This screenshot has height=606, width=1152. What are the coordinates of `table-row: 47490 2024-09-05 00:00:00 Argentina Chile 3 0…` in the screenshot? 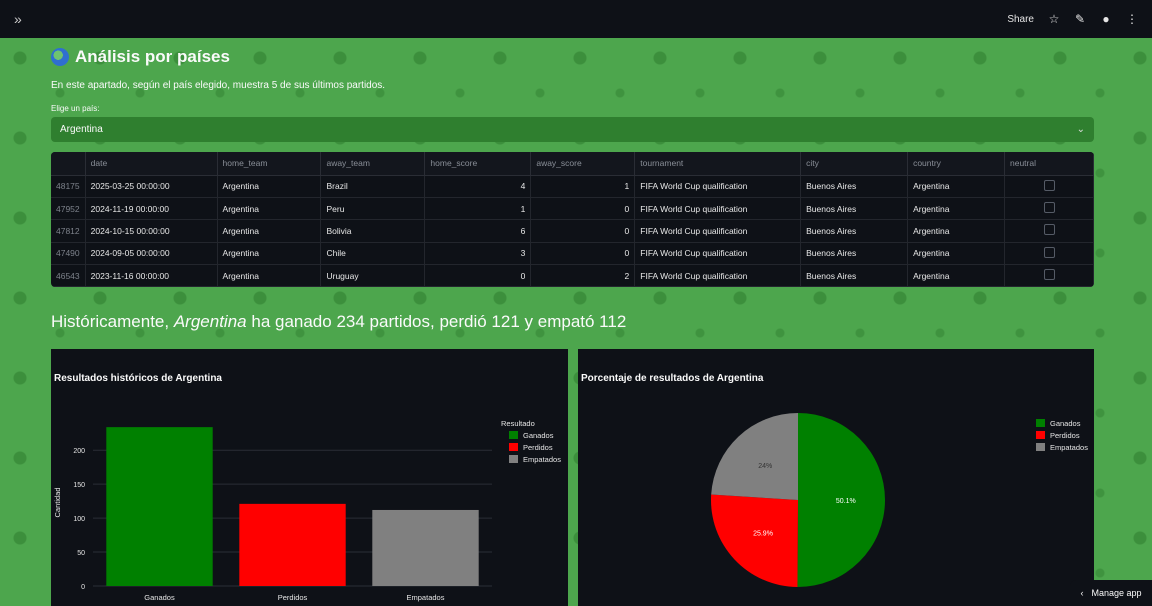 It's located at (572, 254).